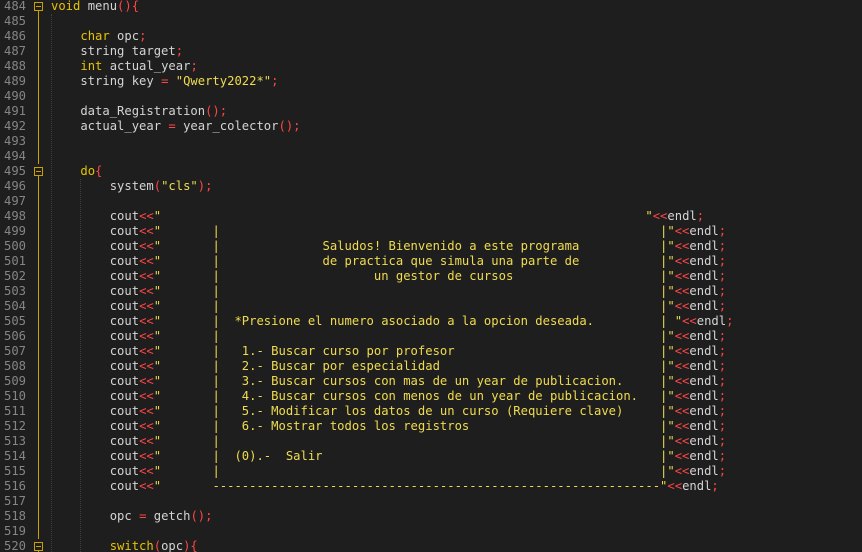  Describe the element at coordinates (179, 186) in the screenshot. I see `string-token: "cls"` at that location.